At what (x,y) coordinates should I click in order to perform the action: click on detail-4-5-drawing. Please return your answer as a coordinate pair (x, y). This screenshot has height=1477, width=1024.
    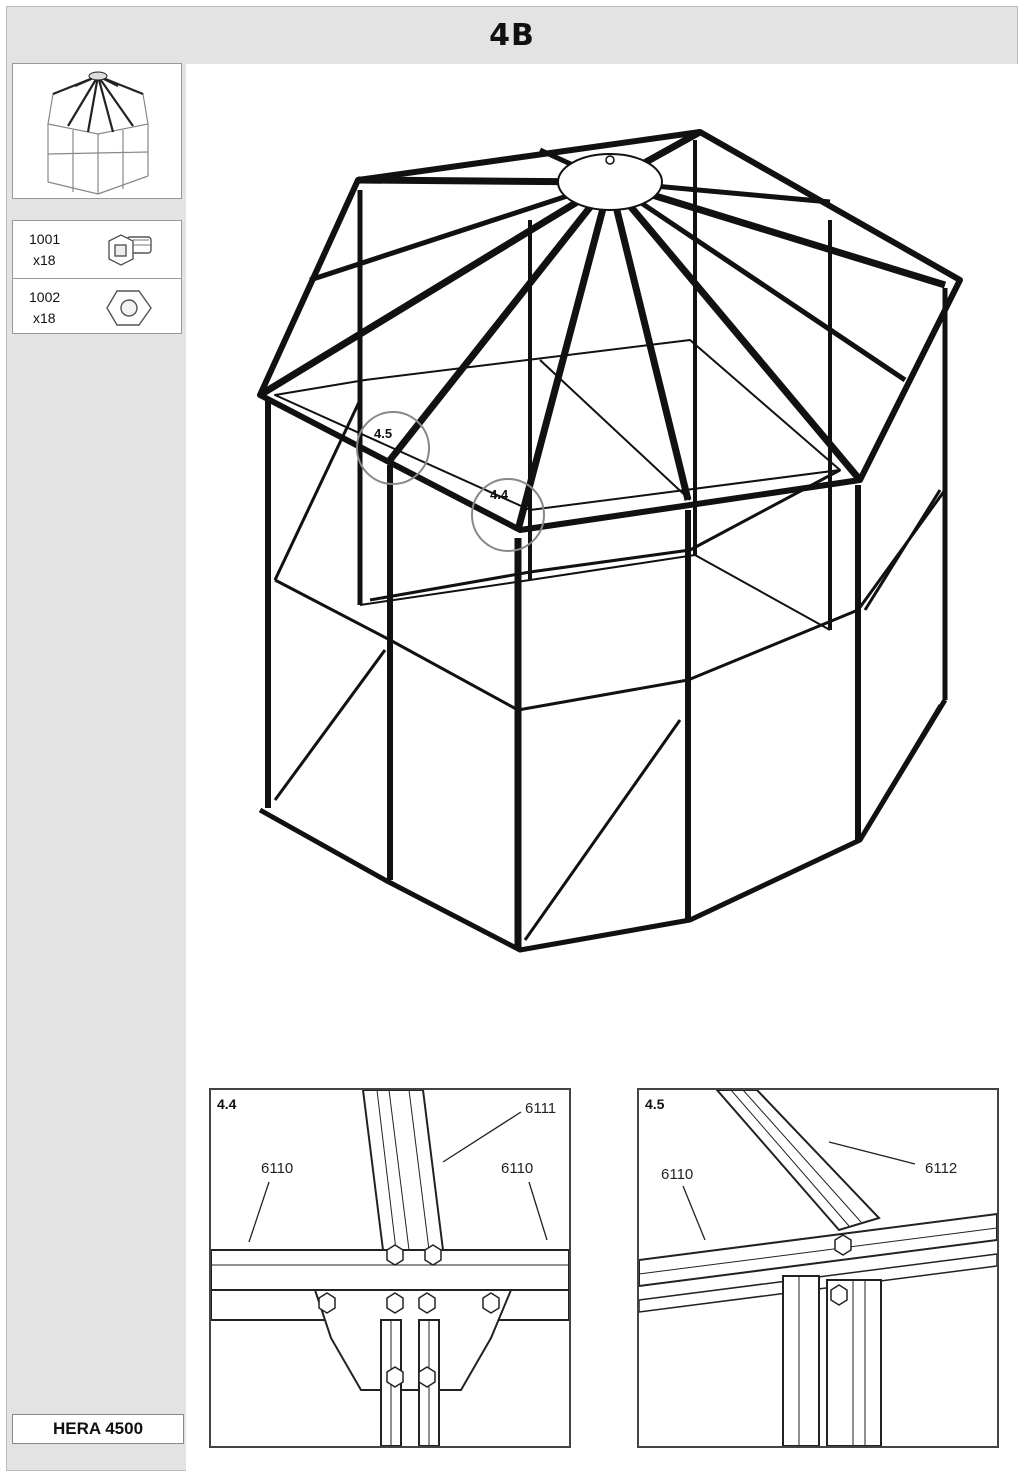
    Looking at the image, I should click on (818, 1268).